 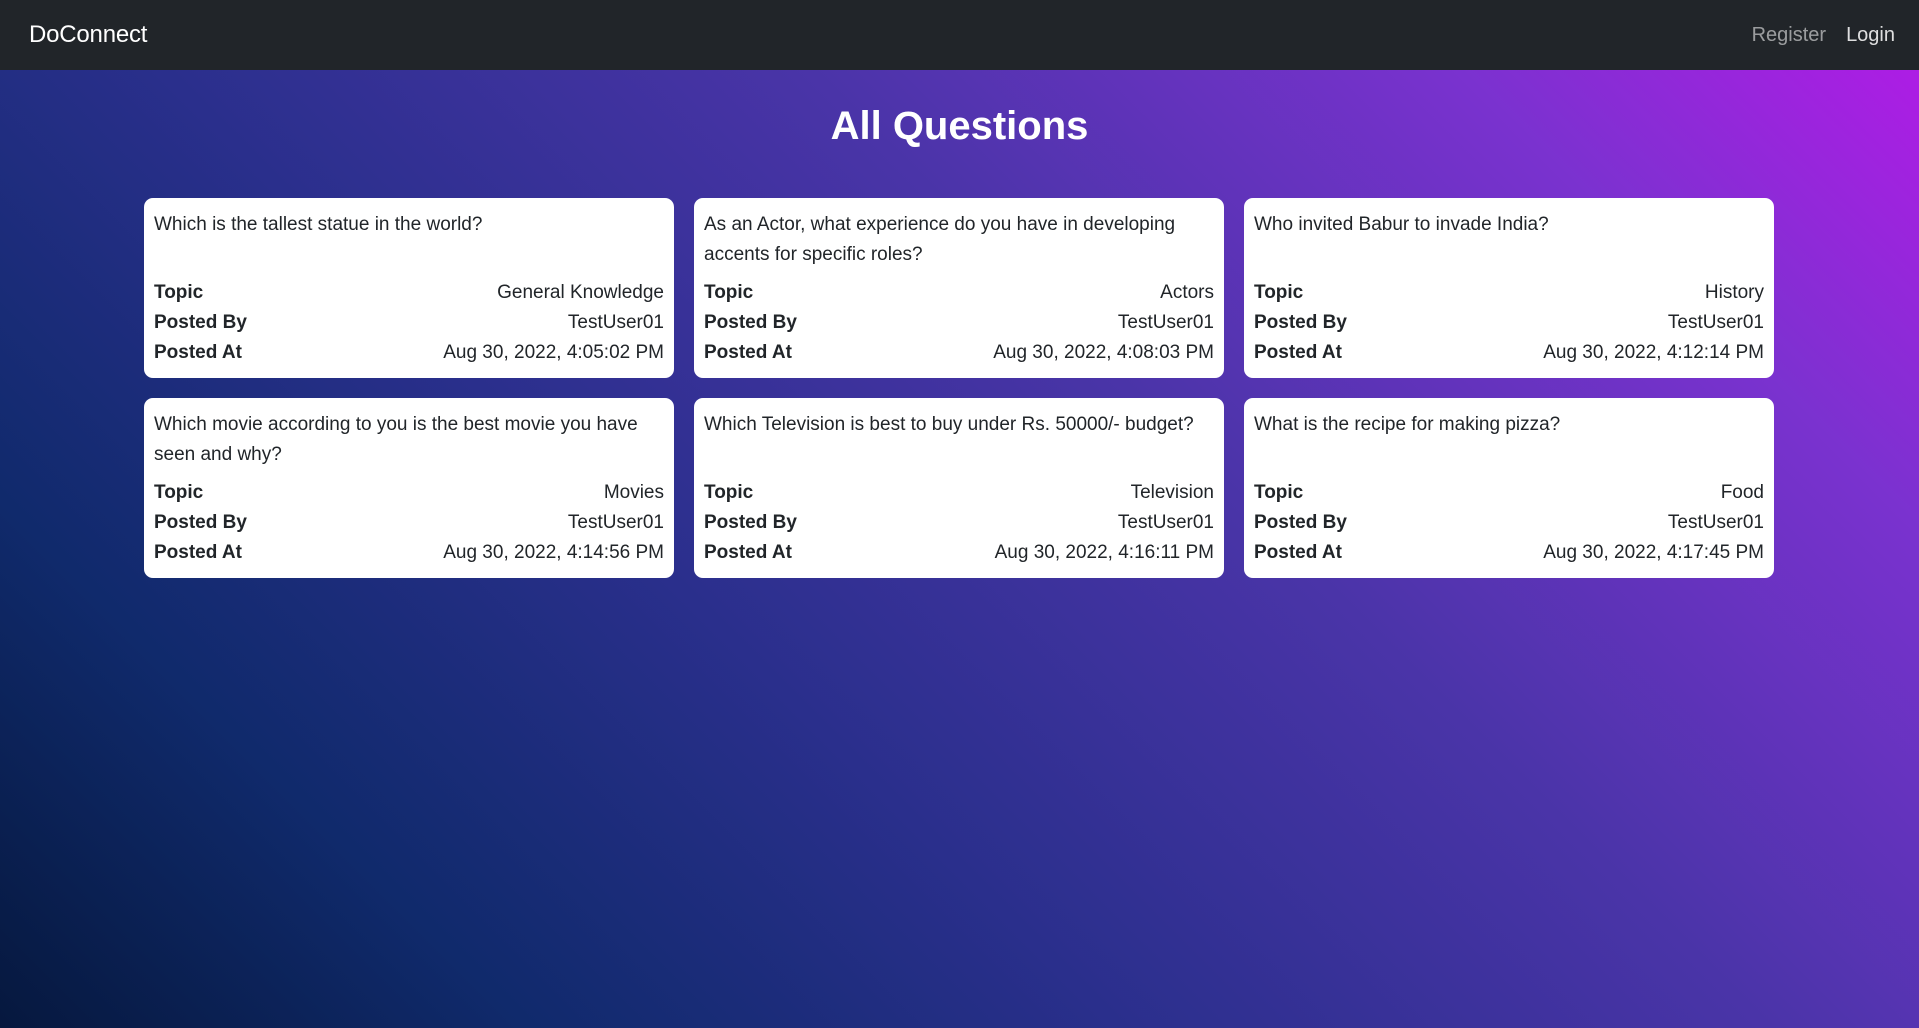 I want to click on topic-row: Topic General Knowledge, so click(x=409, y=293).